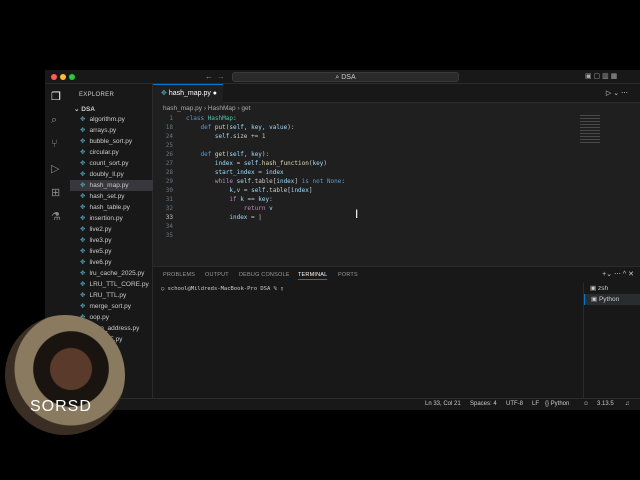  What do you see at coordinates (100, 251) in the screenshot?
I see `file-name: live5.py` at bounding box center [100, 251].